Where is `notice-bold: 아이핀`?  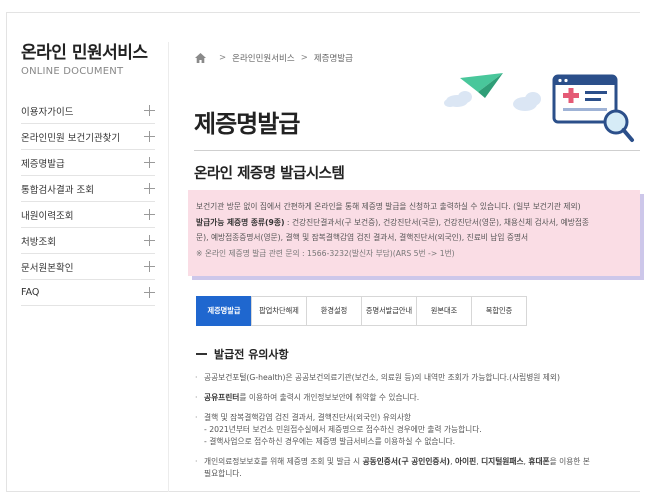 notice-bold: 아이핀 is located at coordinates (465, 461).